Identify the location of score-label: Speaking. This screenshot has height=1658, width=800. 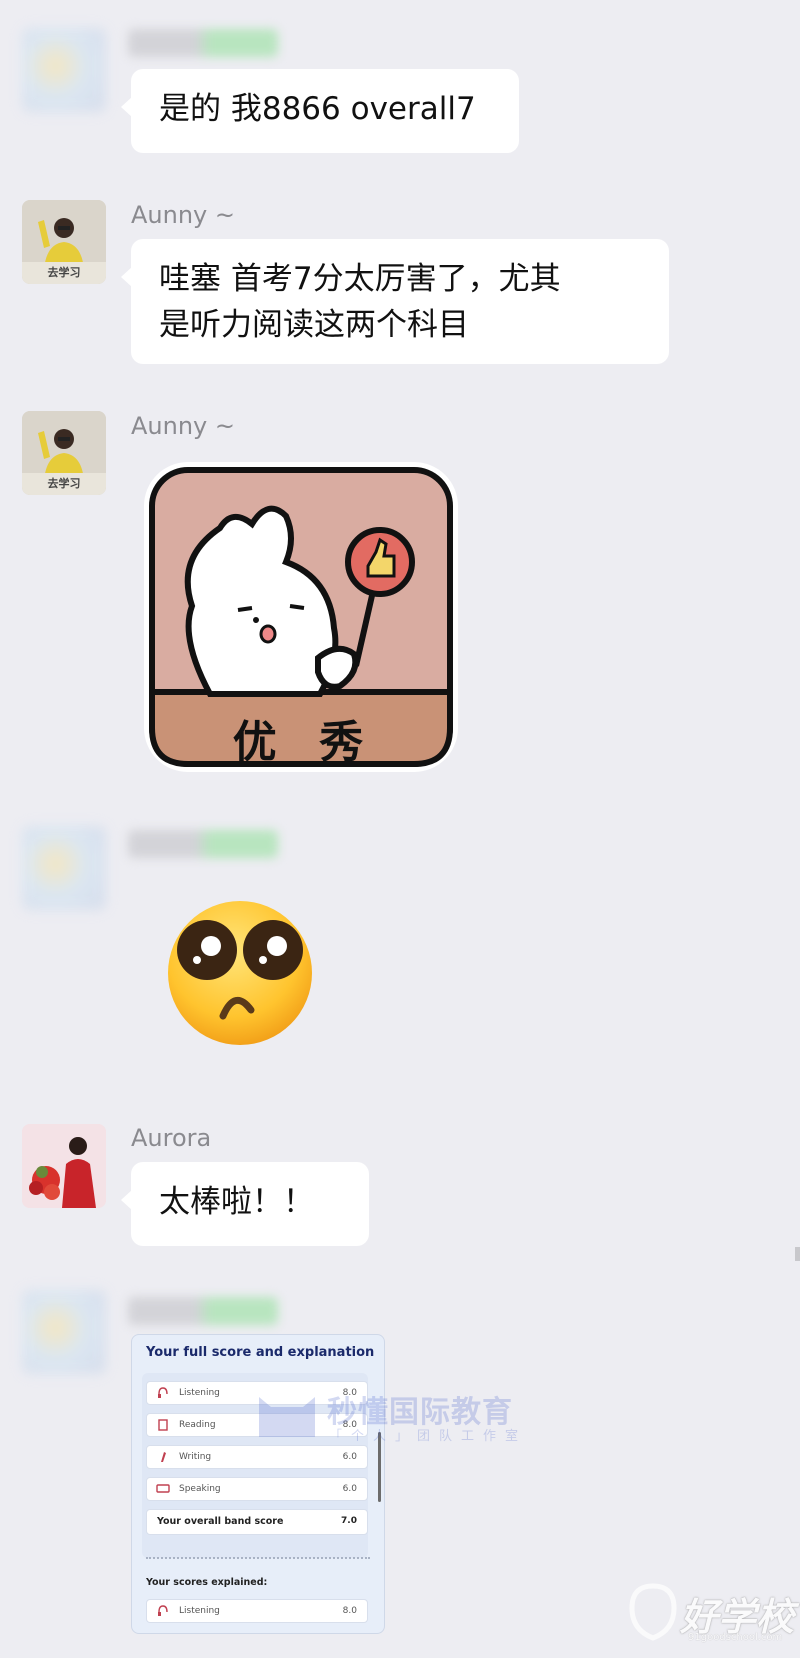
(200, 1489).